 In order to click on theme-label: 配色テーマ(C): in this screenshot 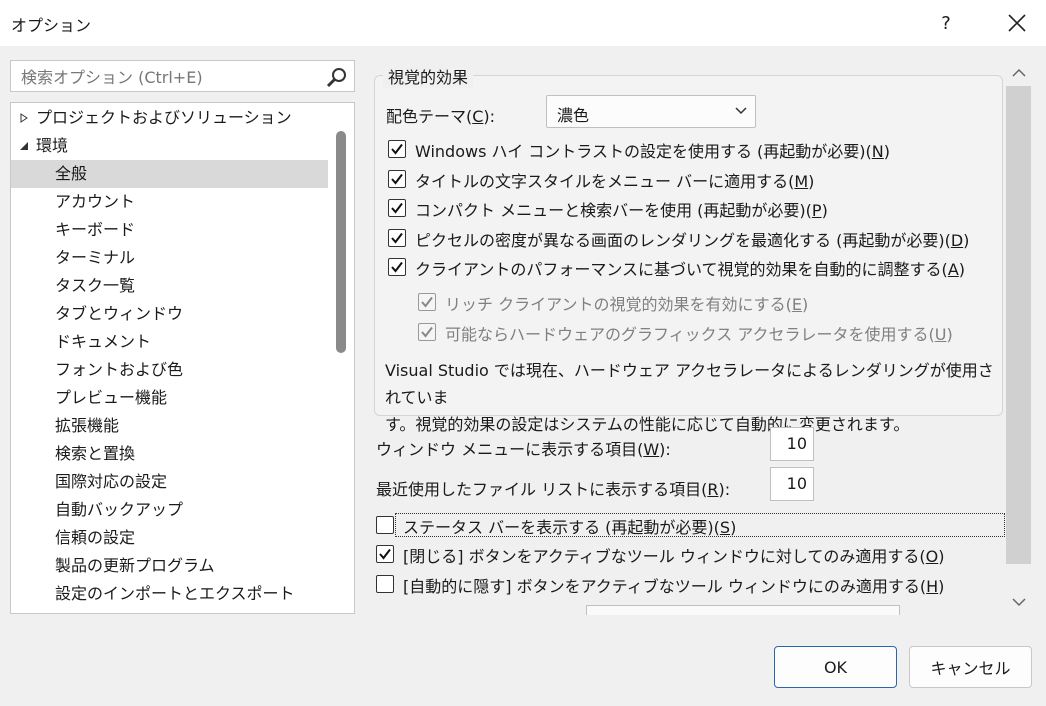, I will do `click(441, 116)`.